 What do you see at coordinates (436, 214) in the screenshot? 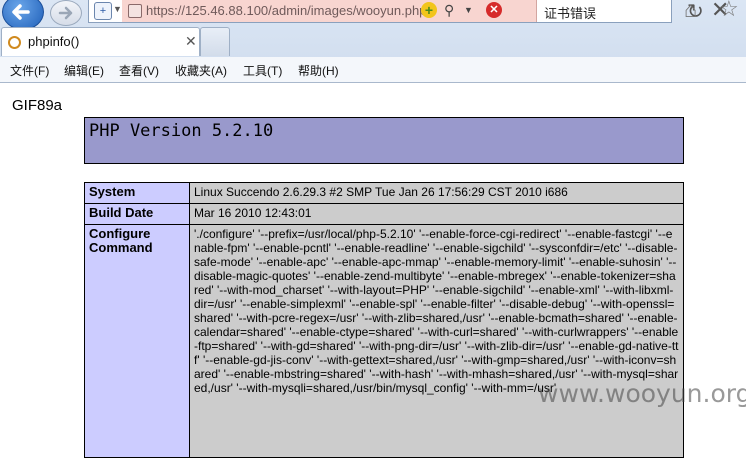
I see `row-value: Mar 16 2010 12:43:01` at bounding box center [436, 214].